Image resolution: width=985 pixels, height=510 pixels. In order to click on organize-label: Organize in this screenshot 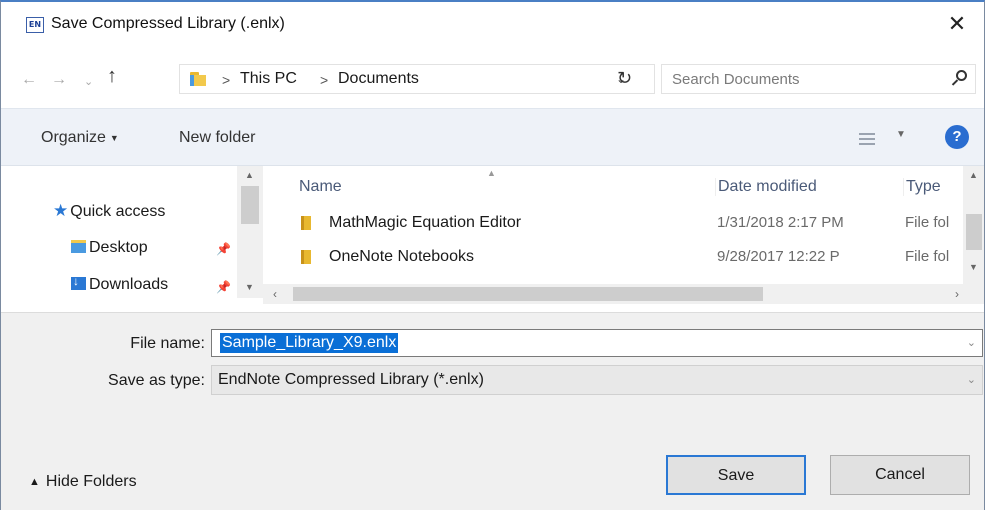, I will do `click(73, 137)`.